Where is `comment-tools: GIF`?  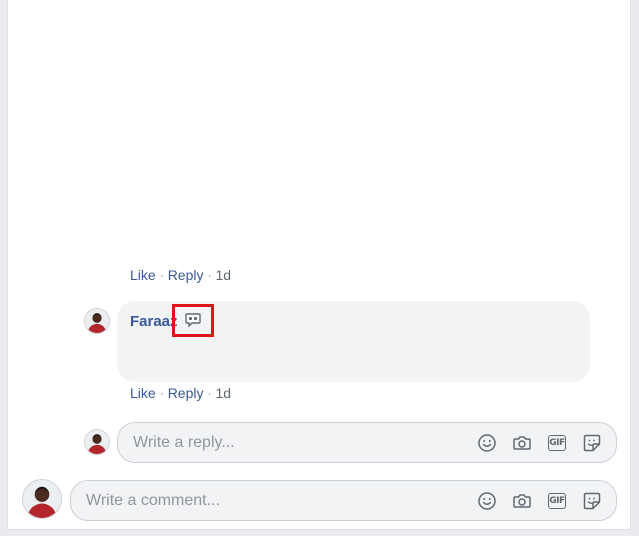 comment-tools: GIF is located at coordinates (539, 501).